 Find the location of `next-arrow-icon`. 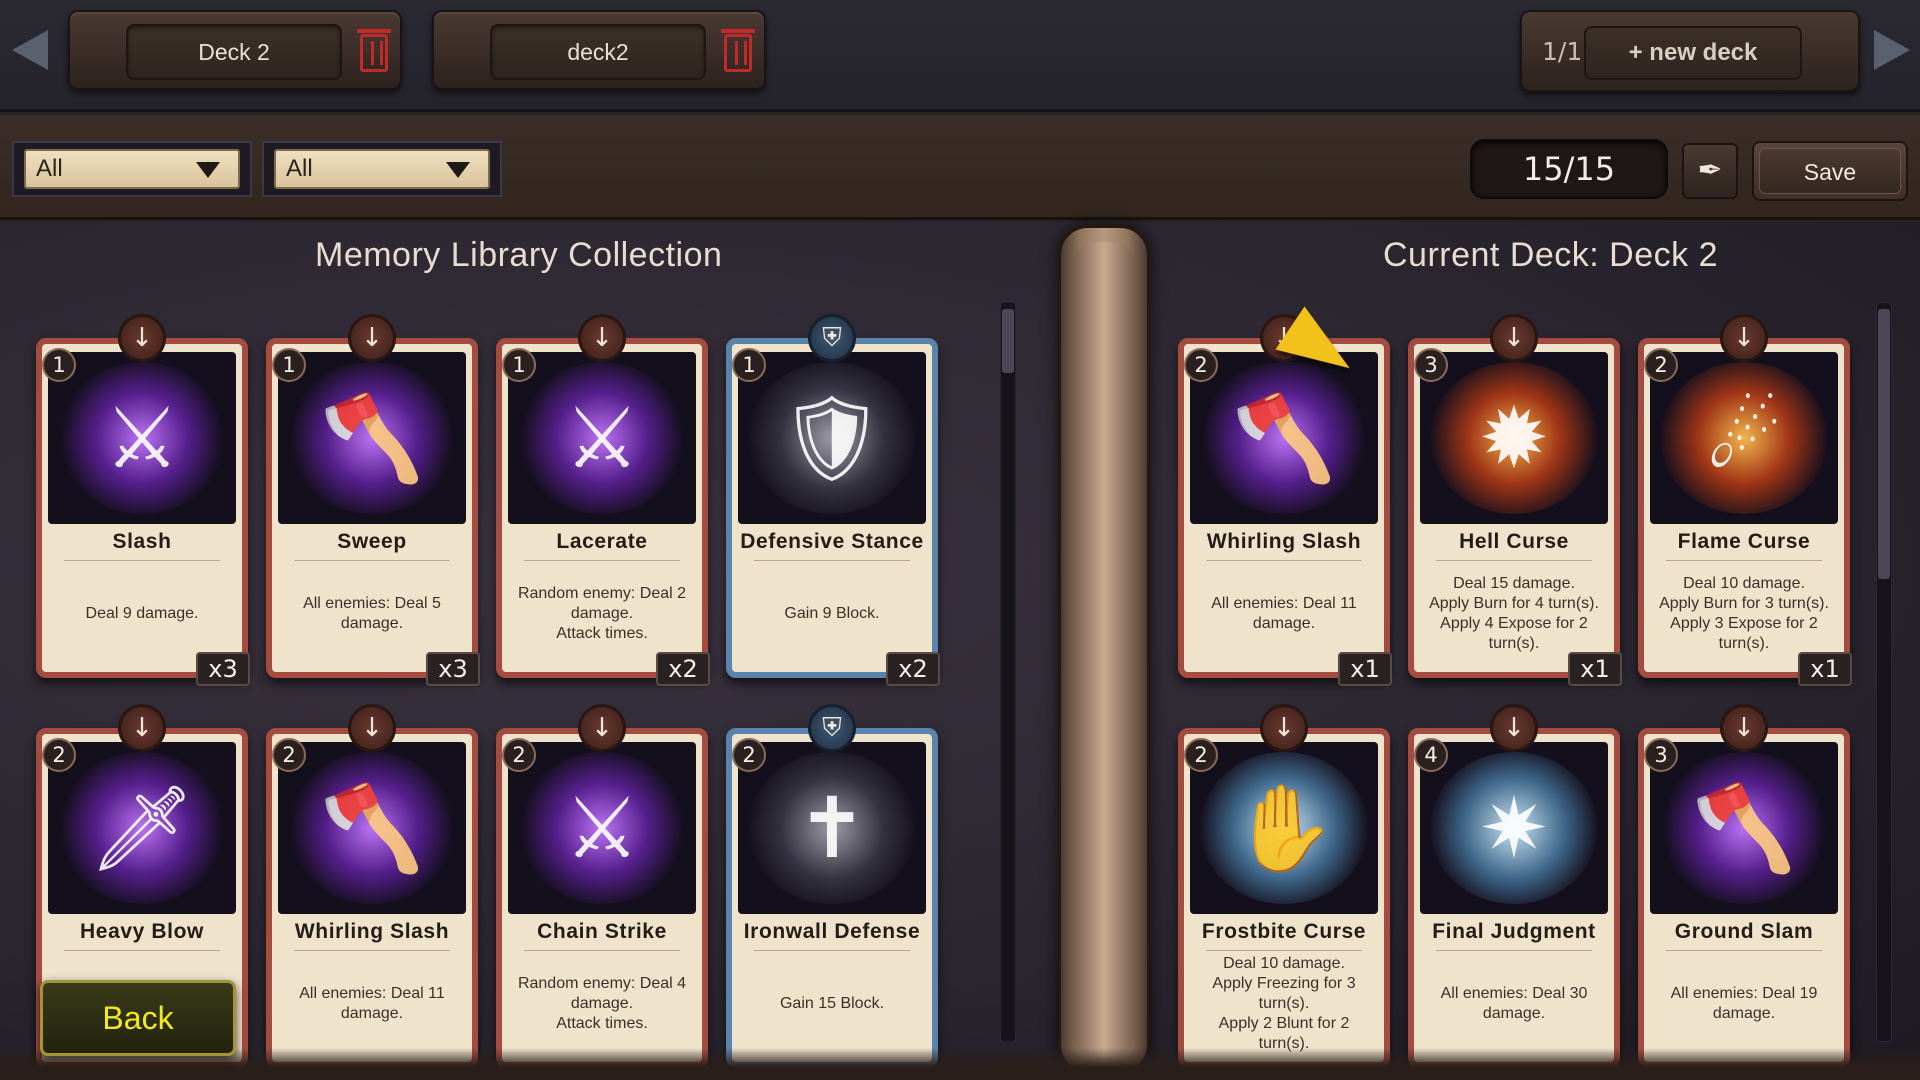

next-arrow-icon is located at coordinates (1892, 50).